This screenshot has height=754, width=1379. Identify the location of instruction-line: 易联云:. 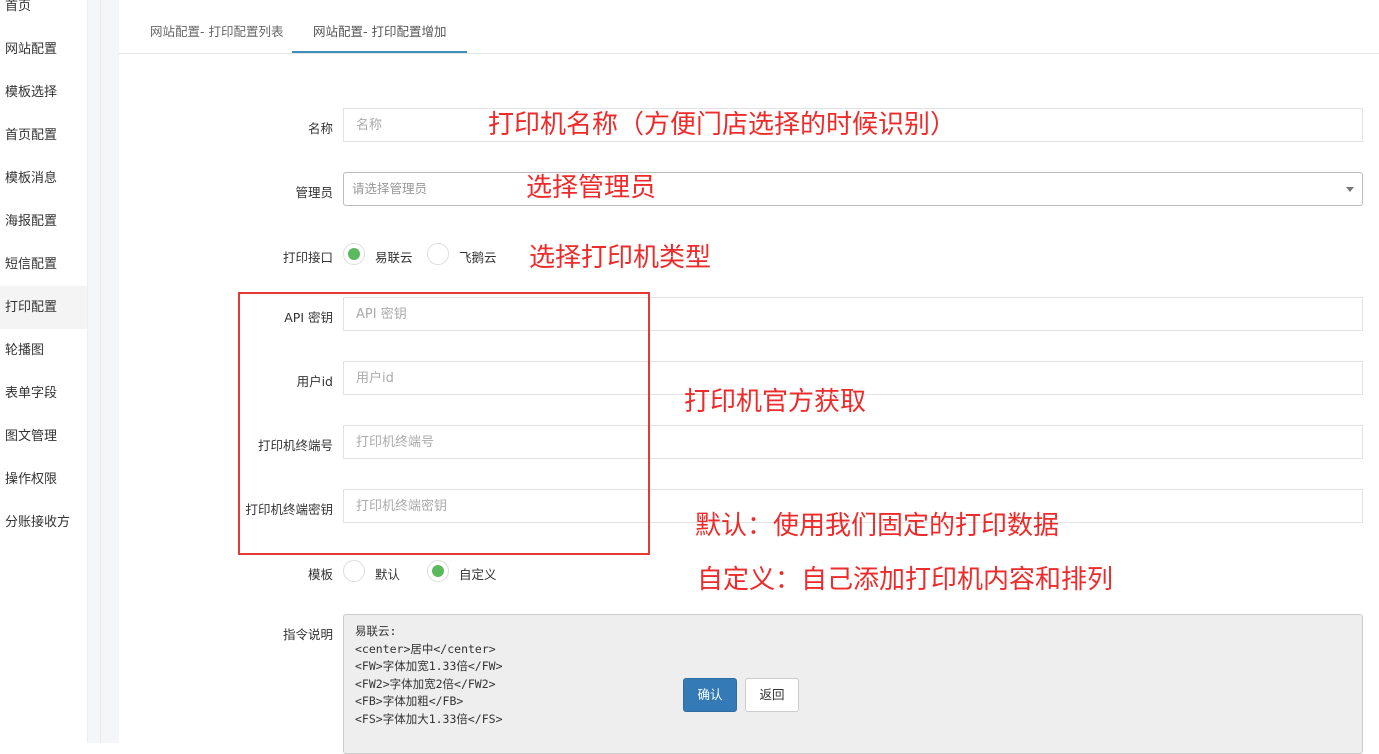
(376, 631).